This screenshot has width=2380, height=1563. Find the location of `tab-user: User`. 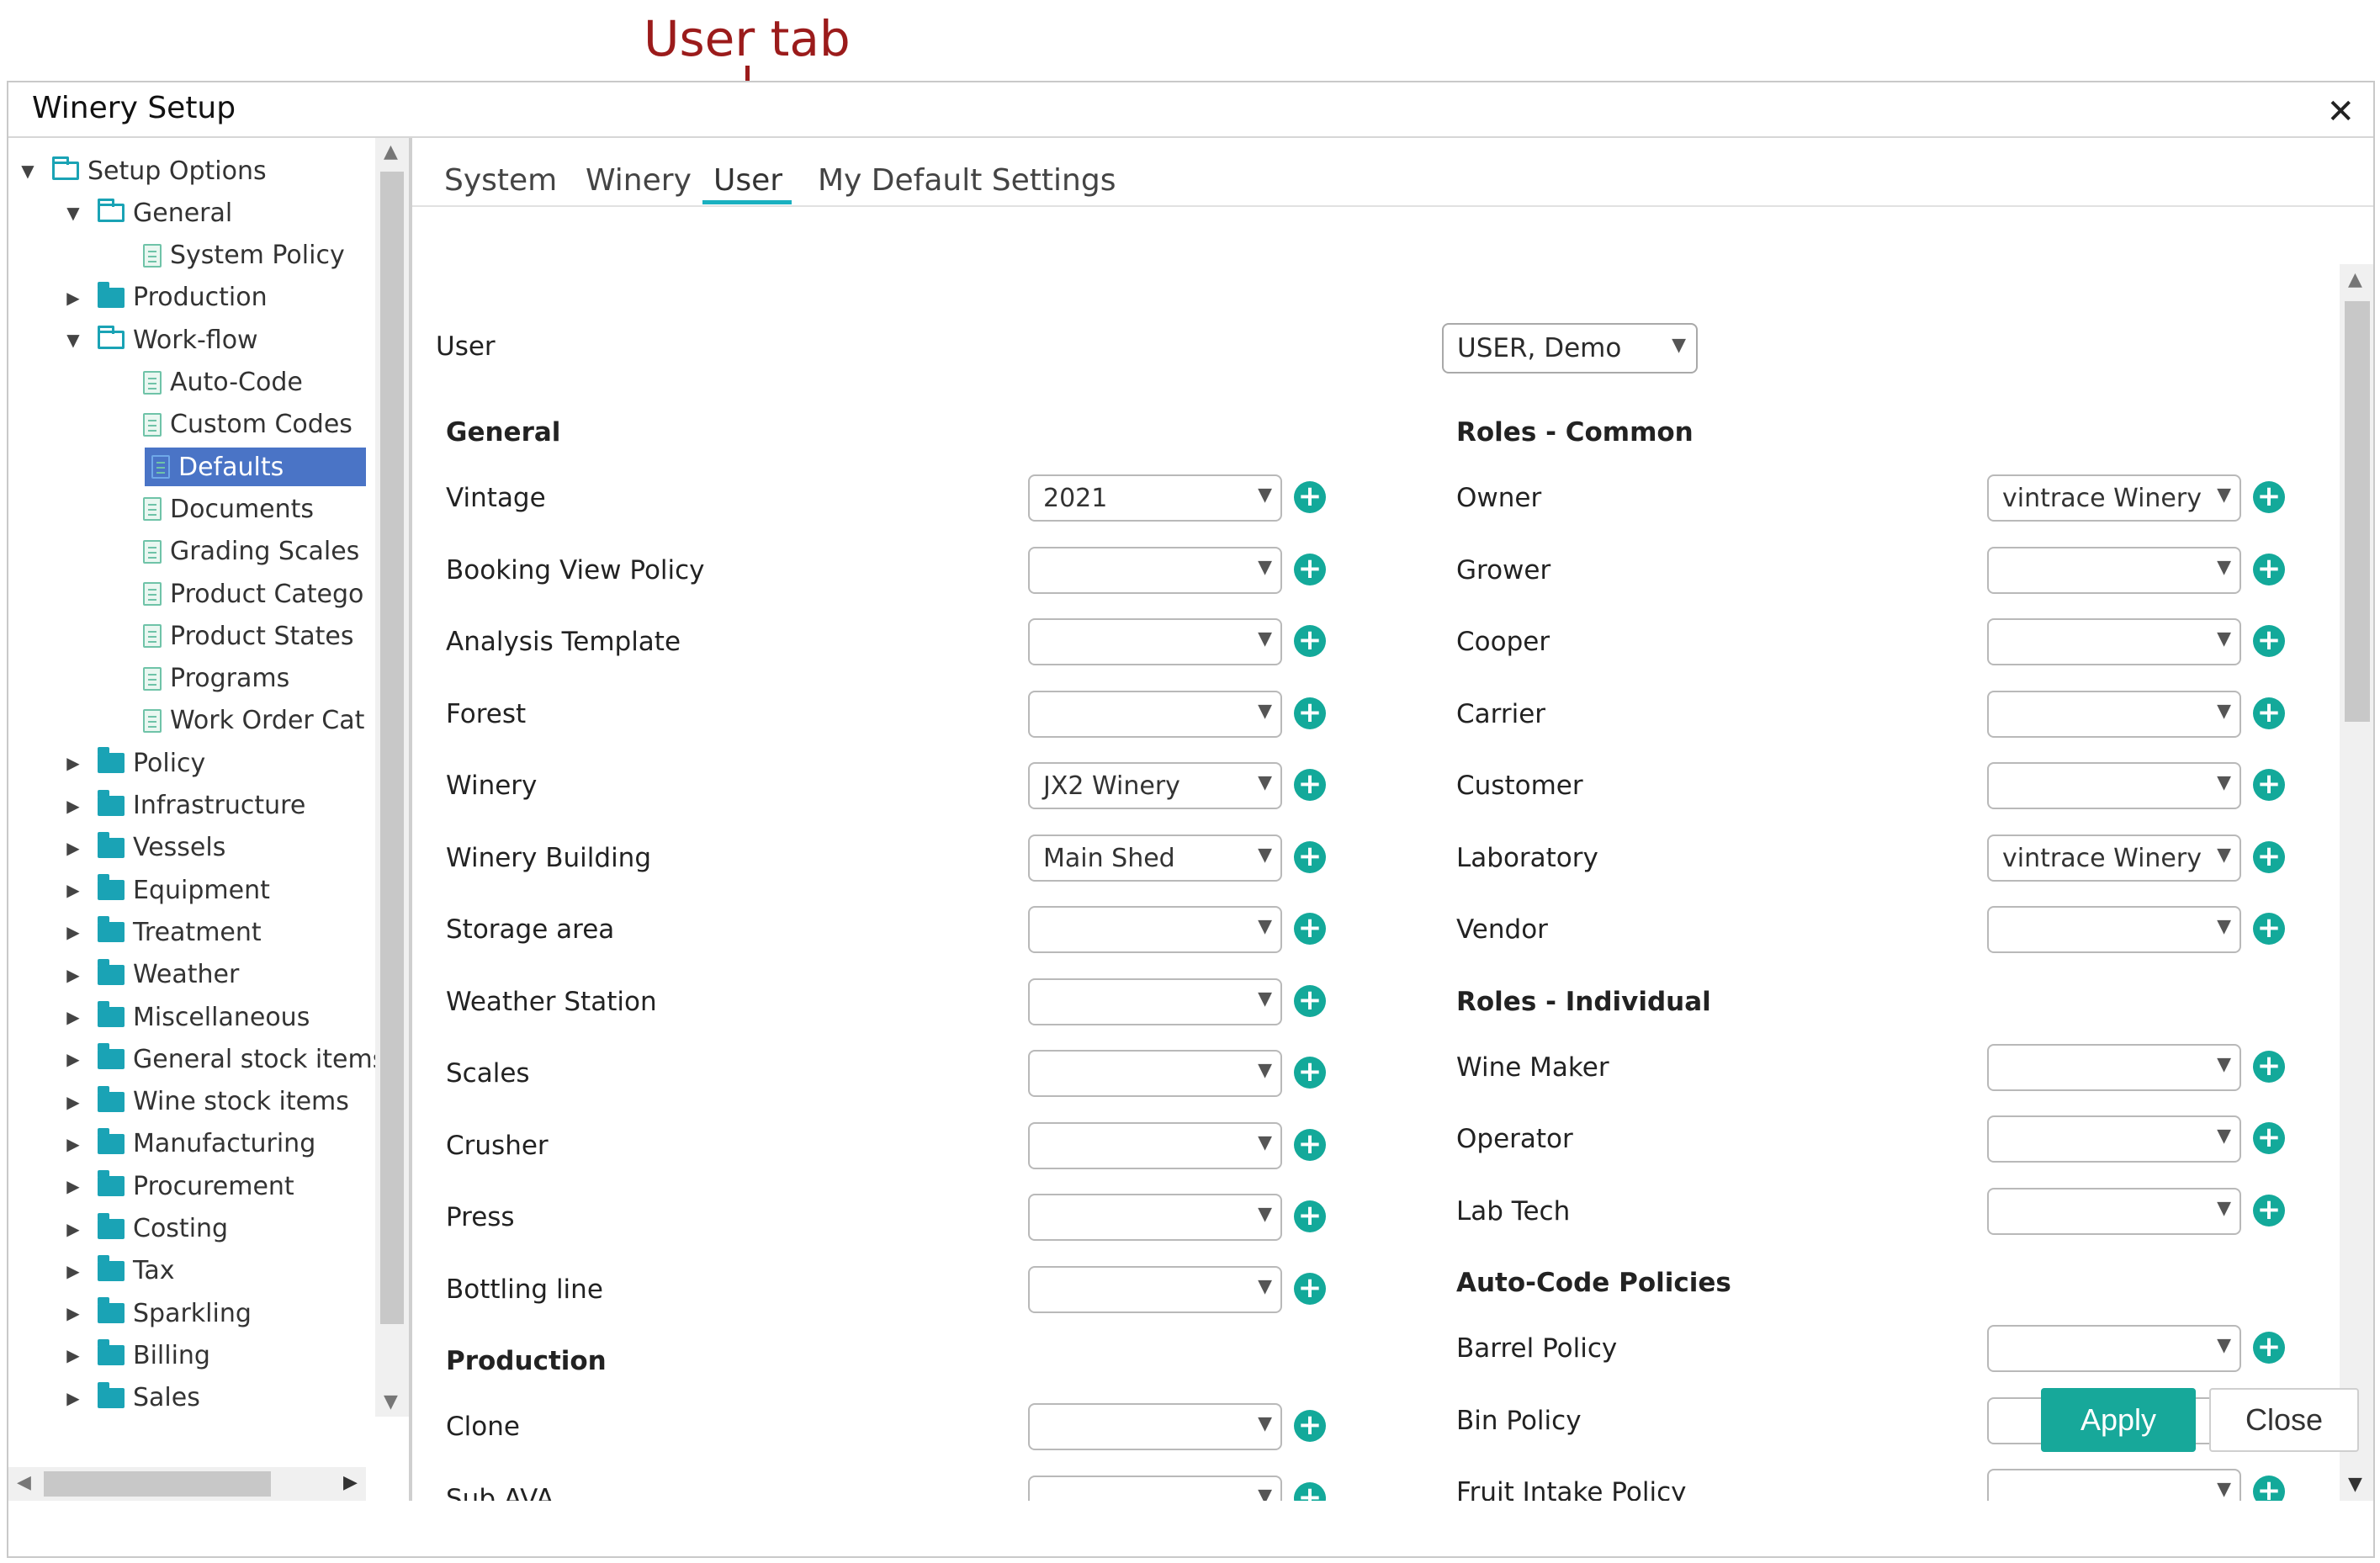

tab-user: User is located at coordinates (747, 180).